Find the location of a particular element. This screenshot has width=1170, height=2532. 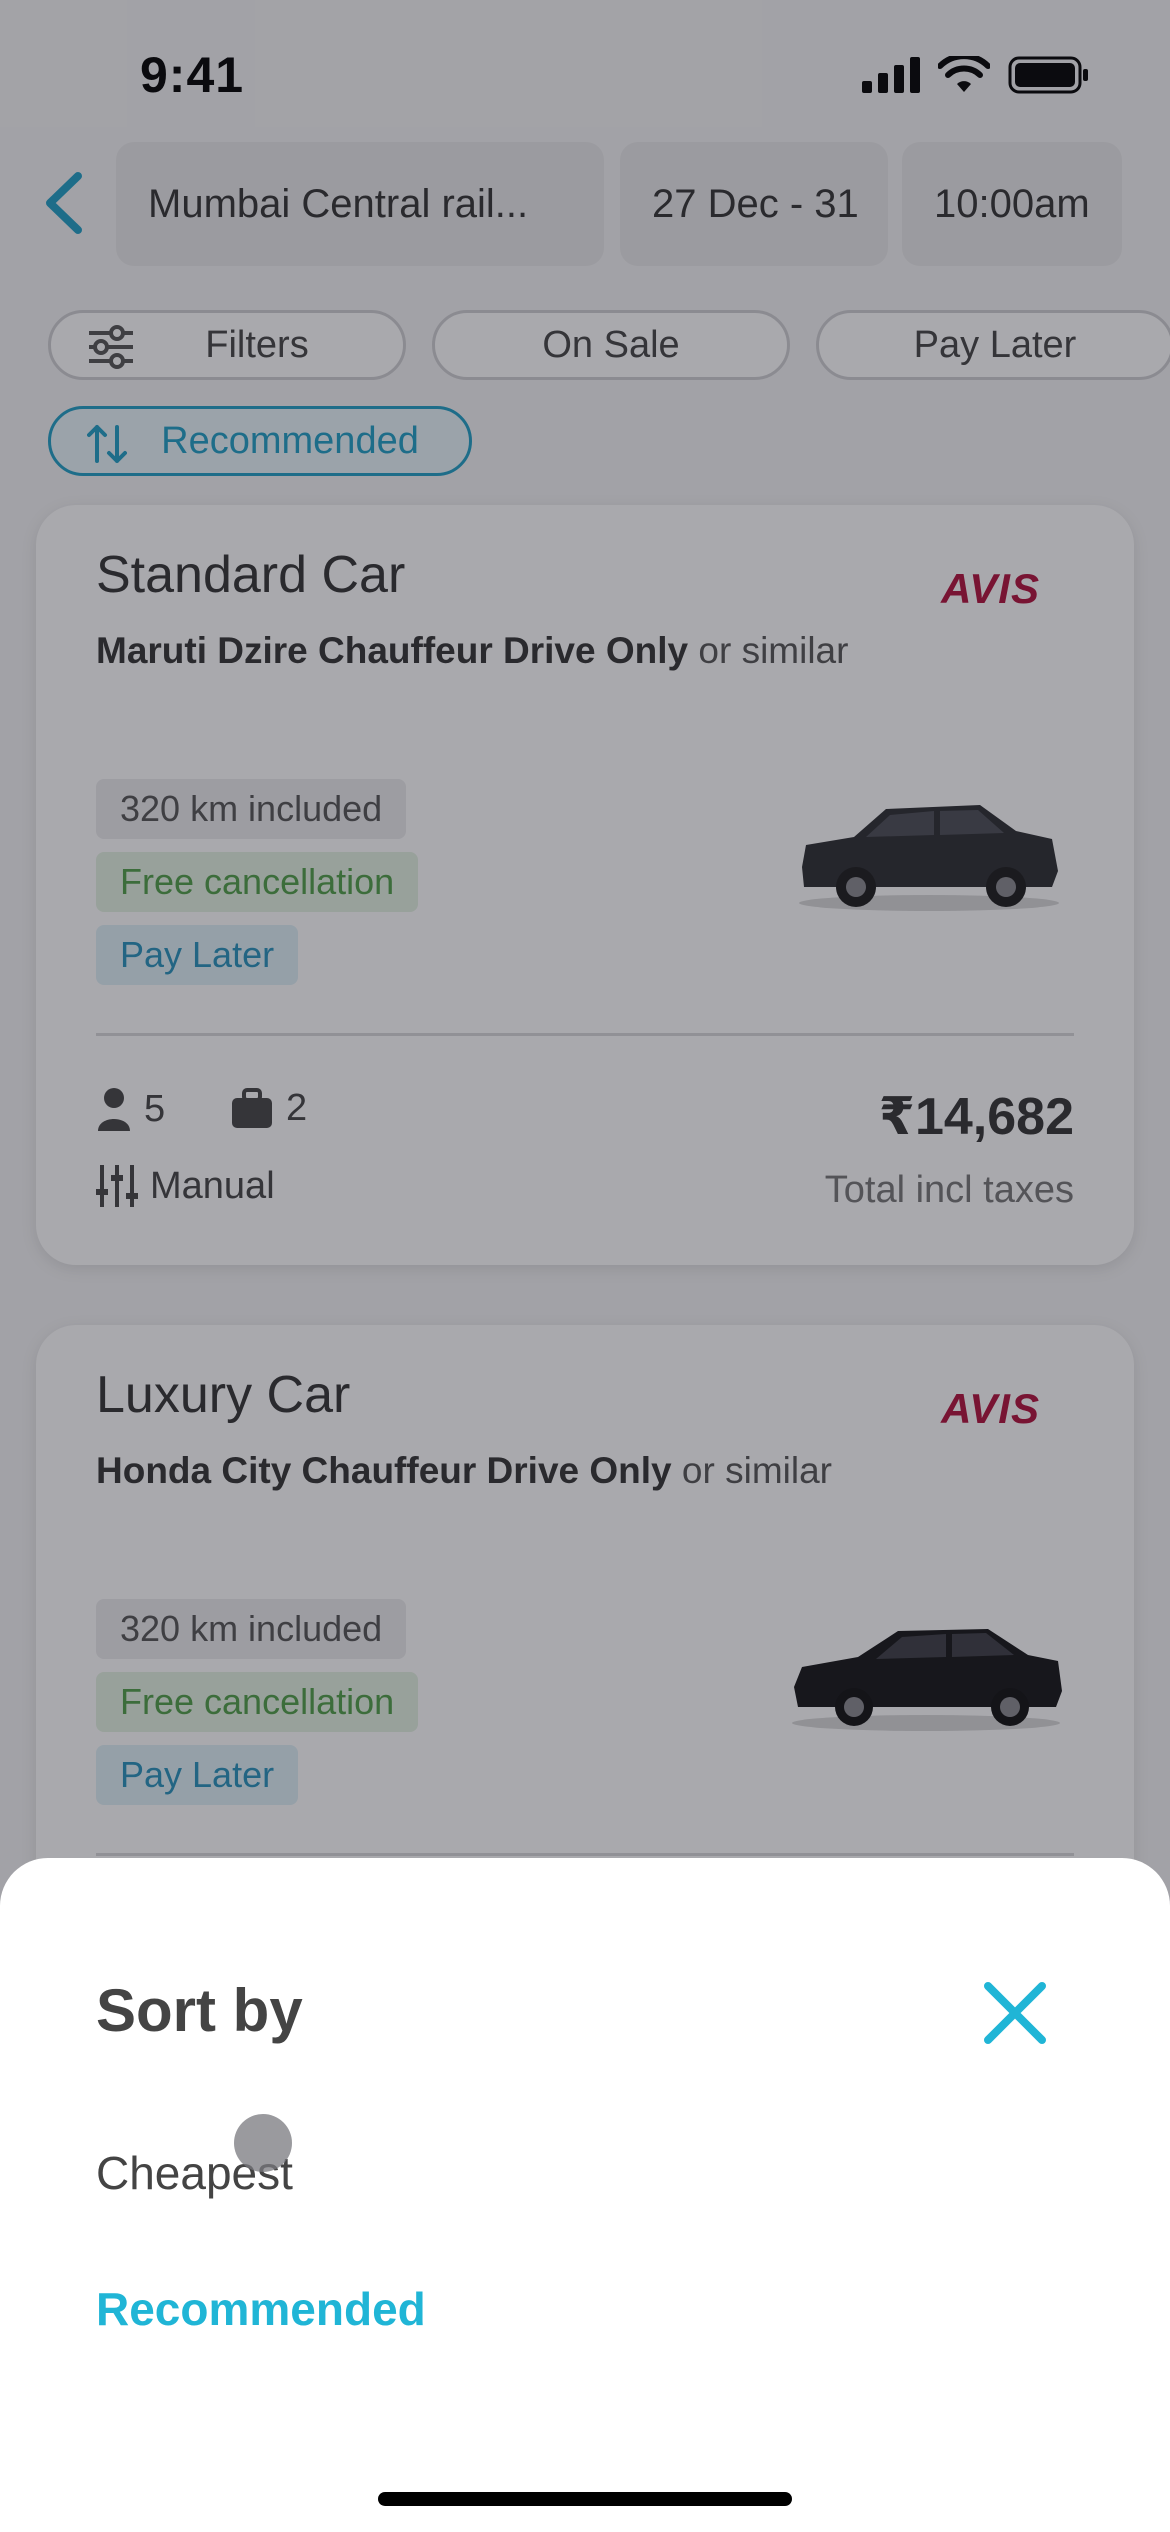

close-icon is located at coordinates (1015, 2013).